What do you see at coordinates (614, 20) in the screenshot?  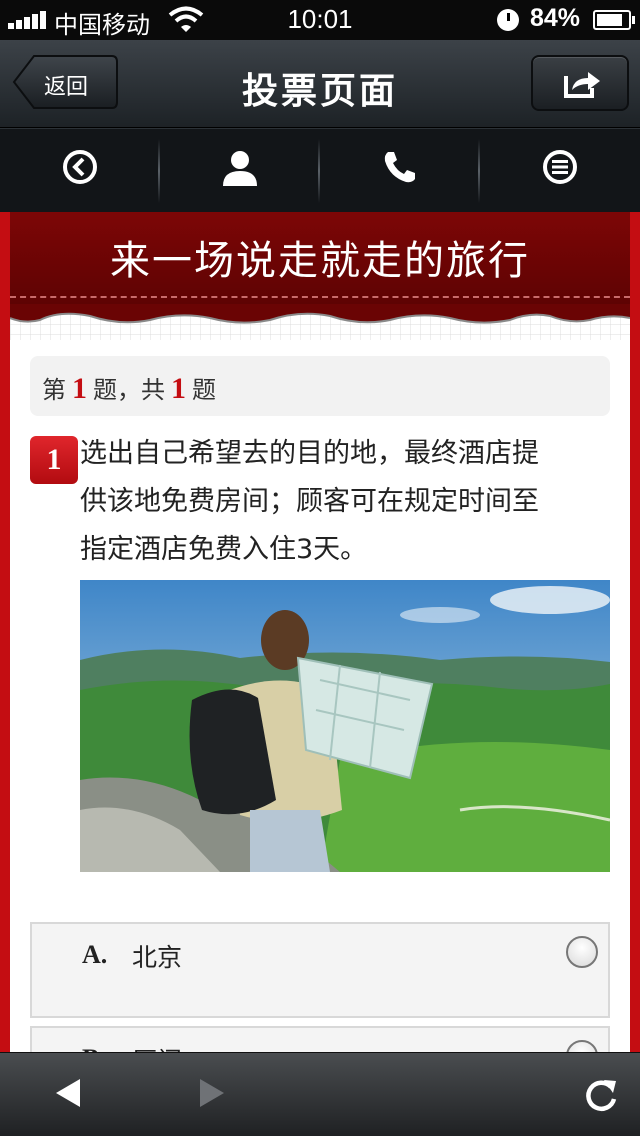 I see `battery-icon` at bounding box center [614, 20].